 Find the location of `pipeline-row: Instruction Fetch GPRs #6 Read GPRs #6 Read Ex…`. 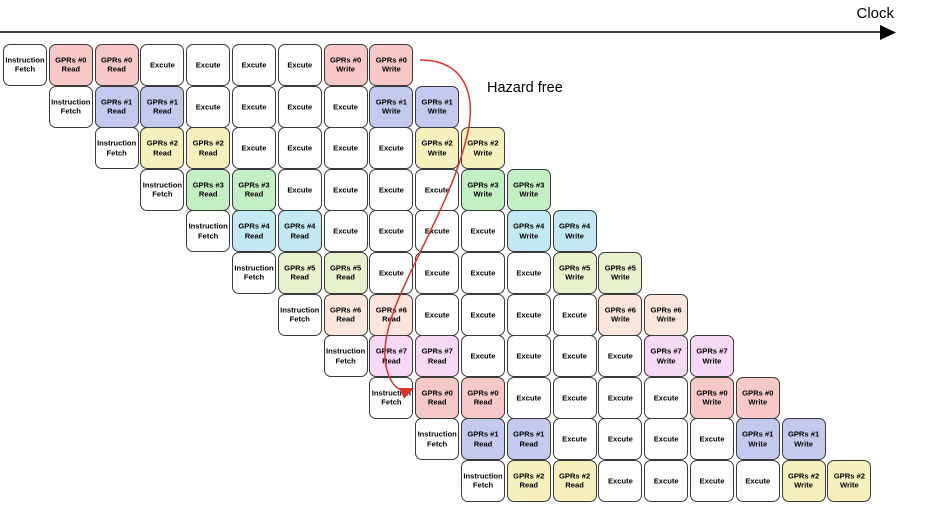

pipeline-row: Instruction Fetch GPRs #6 Read GPRs #6 Read Ex… is located at coordinates (483, 315).